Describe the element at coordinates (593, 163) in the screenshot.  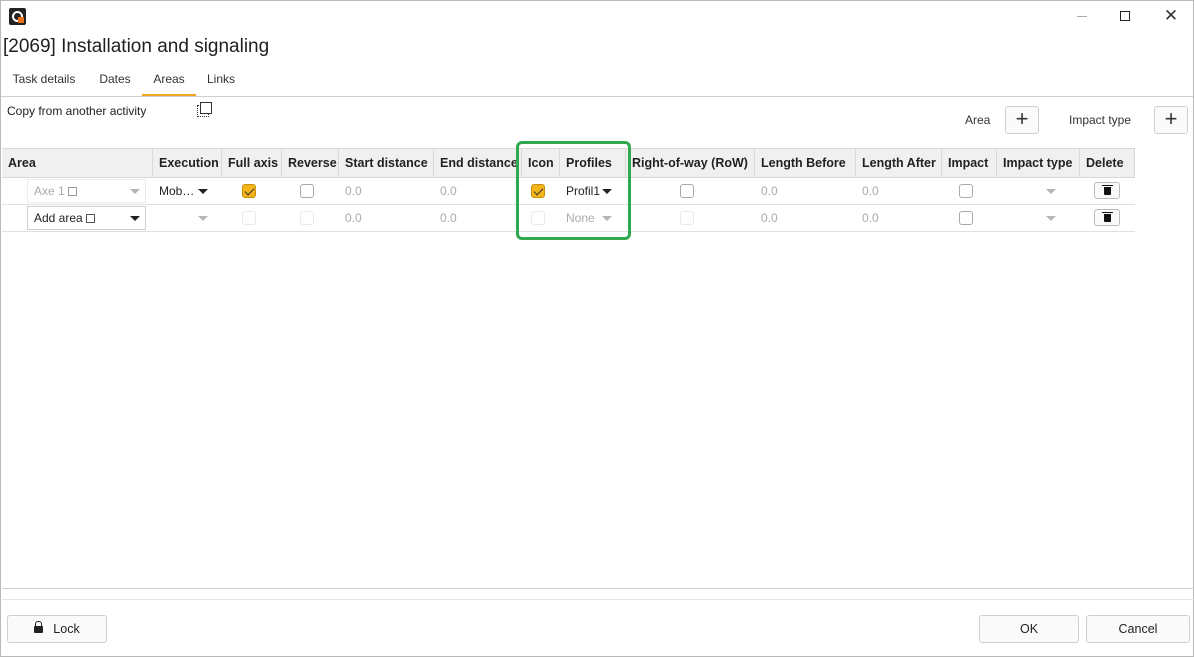
I see `col-profiles: Profiles` at that location.